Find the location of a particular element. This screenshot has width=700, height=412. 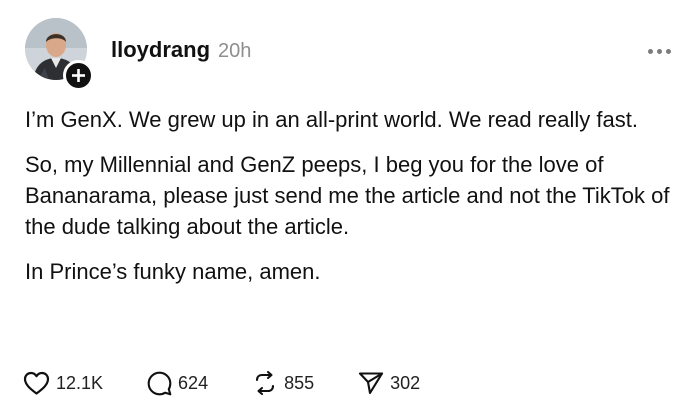

action-bar: 12.1K 624 855 302 is located at coordinates (243, 383).